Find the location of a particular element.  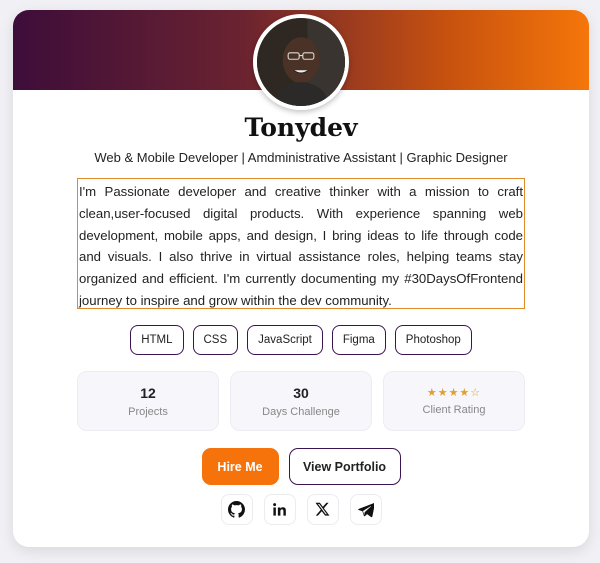

avatar is located at coordinates (301, 62).